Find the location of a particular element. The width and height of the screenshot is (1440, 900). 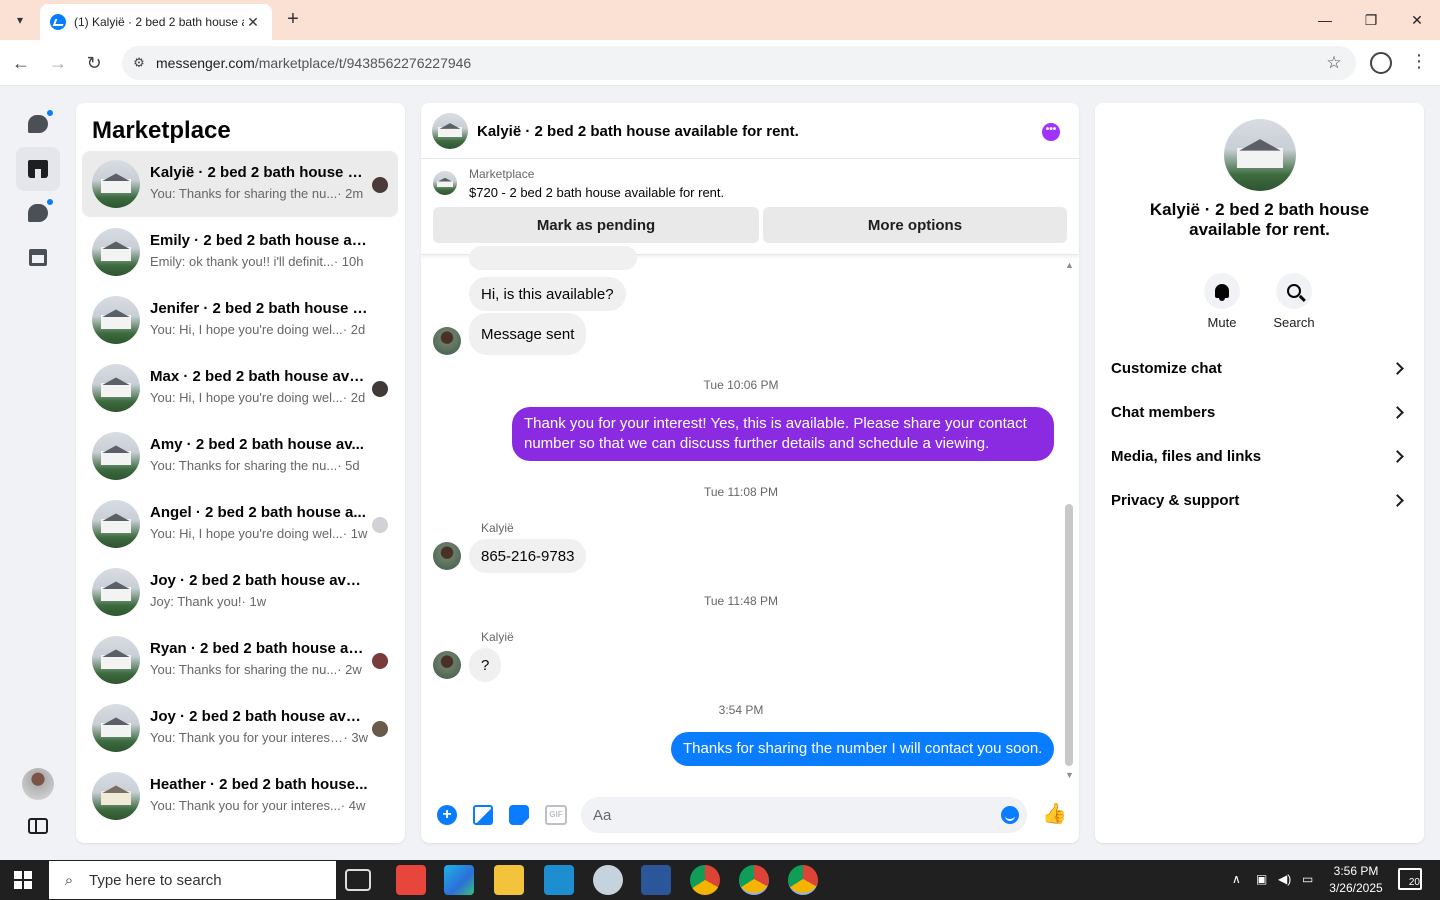

tray-display-icon: ▭ is located at coordinates (1307, 879).